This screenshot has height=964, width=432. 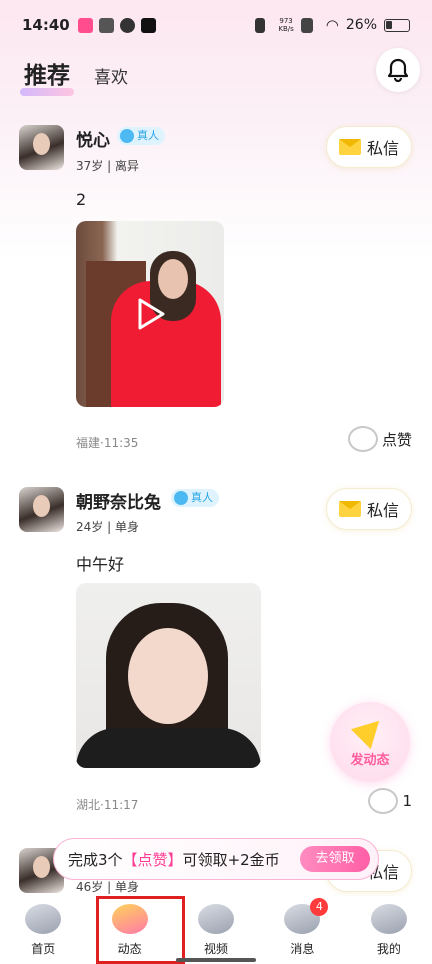 I want to click on post-location-time: 湖北·11:17, so click(x=107, y=805).